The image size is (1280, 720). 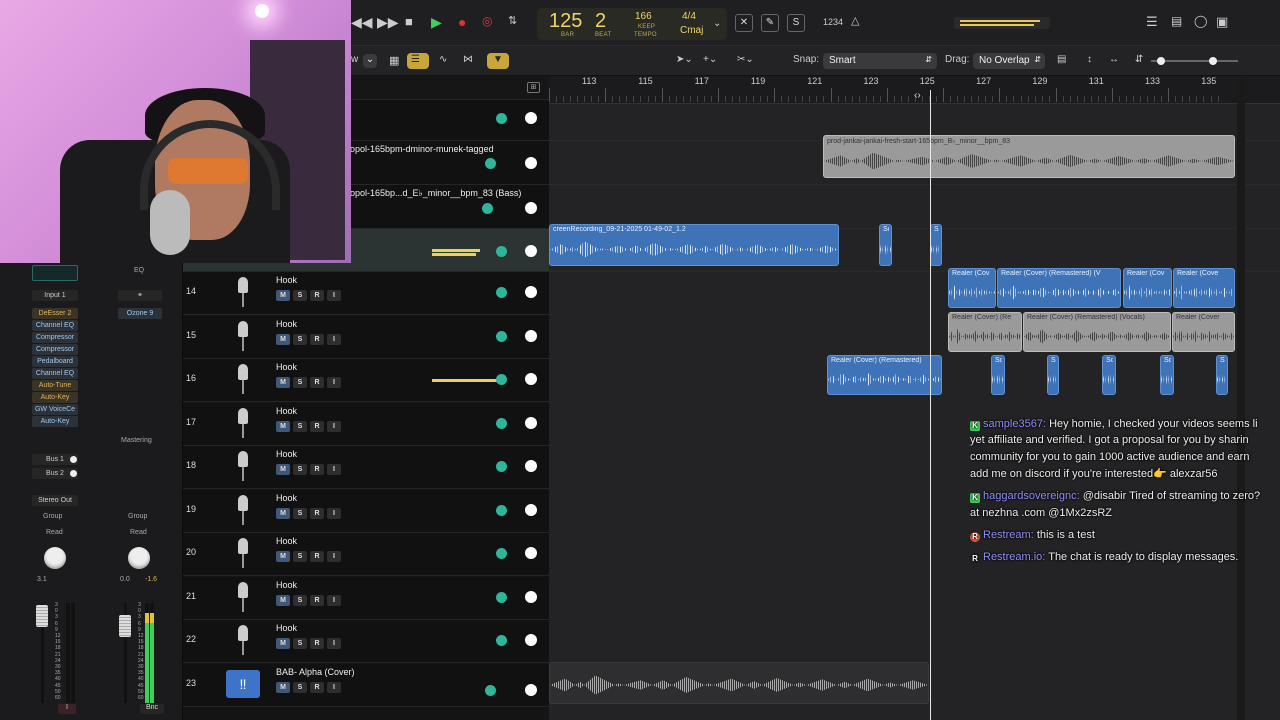 I want to click on region-realer-8: Realer (Cover) (Remastered), so click(x=884, y=375).